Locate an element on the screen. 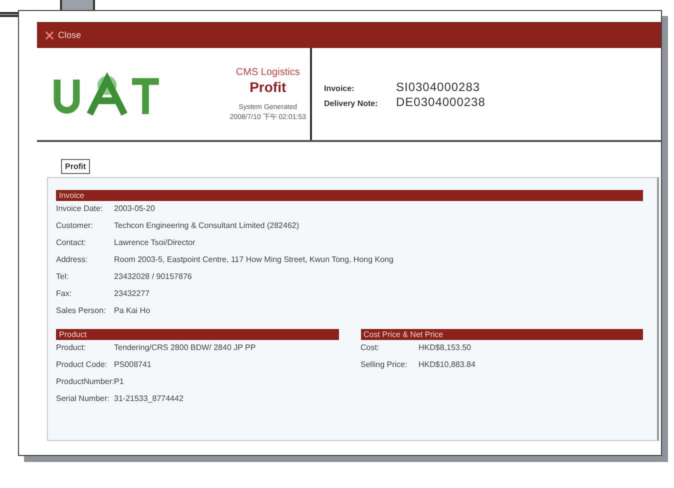 This screenshot has height=488, width=674. field-label: Sales Person: is located at coordinates (81, 310).